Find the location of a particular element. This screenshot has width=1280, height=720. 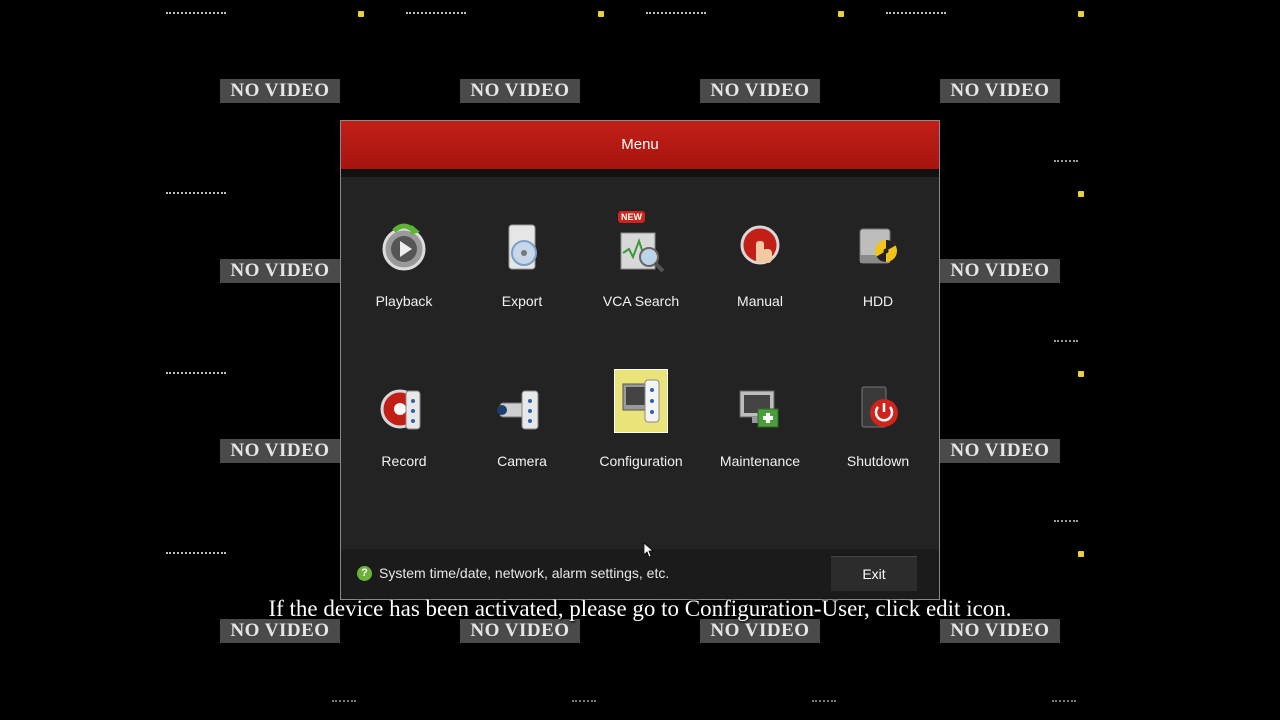

menu-item-playback: Playback is located at coordinates (404, 272).